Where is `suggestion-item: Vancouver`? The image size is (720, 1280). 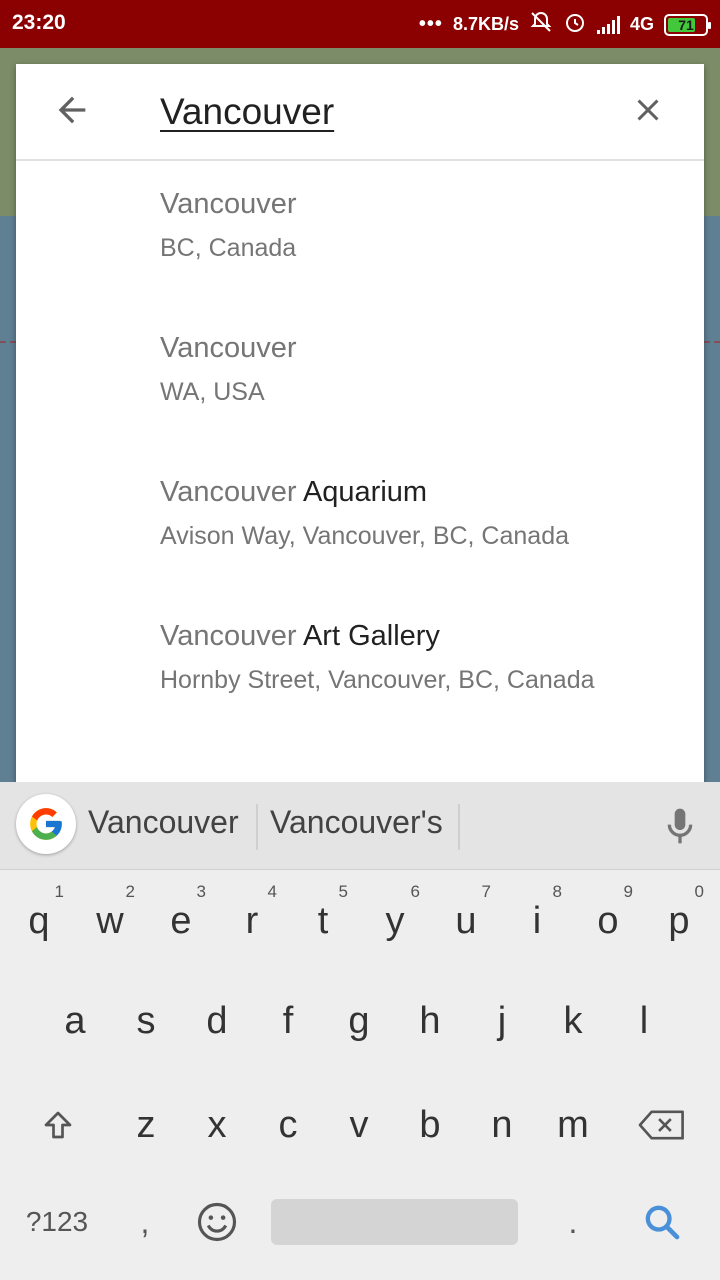
suggestion-item: Vancouver is located at coordinates (163, 822).